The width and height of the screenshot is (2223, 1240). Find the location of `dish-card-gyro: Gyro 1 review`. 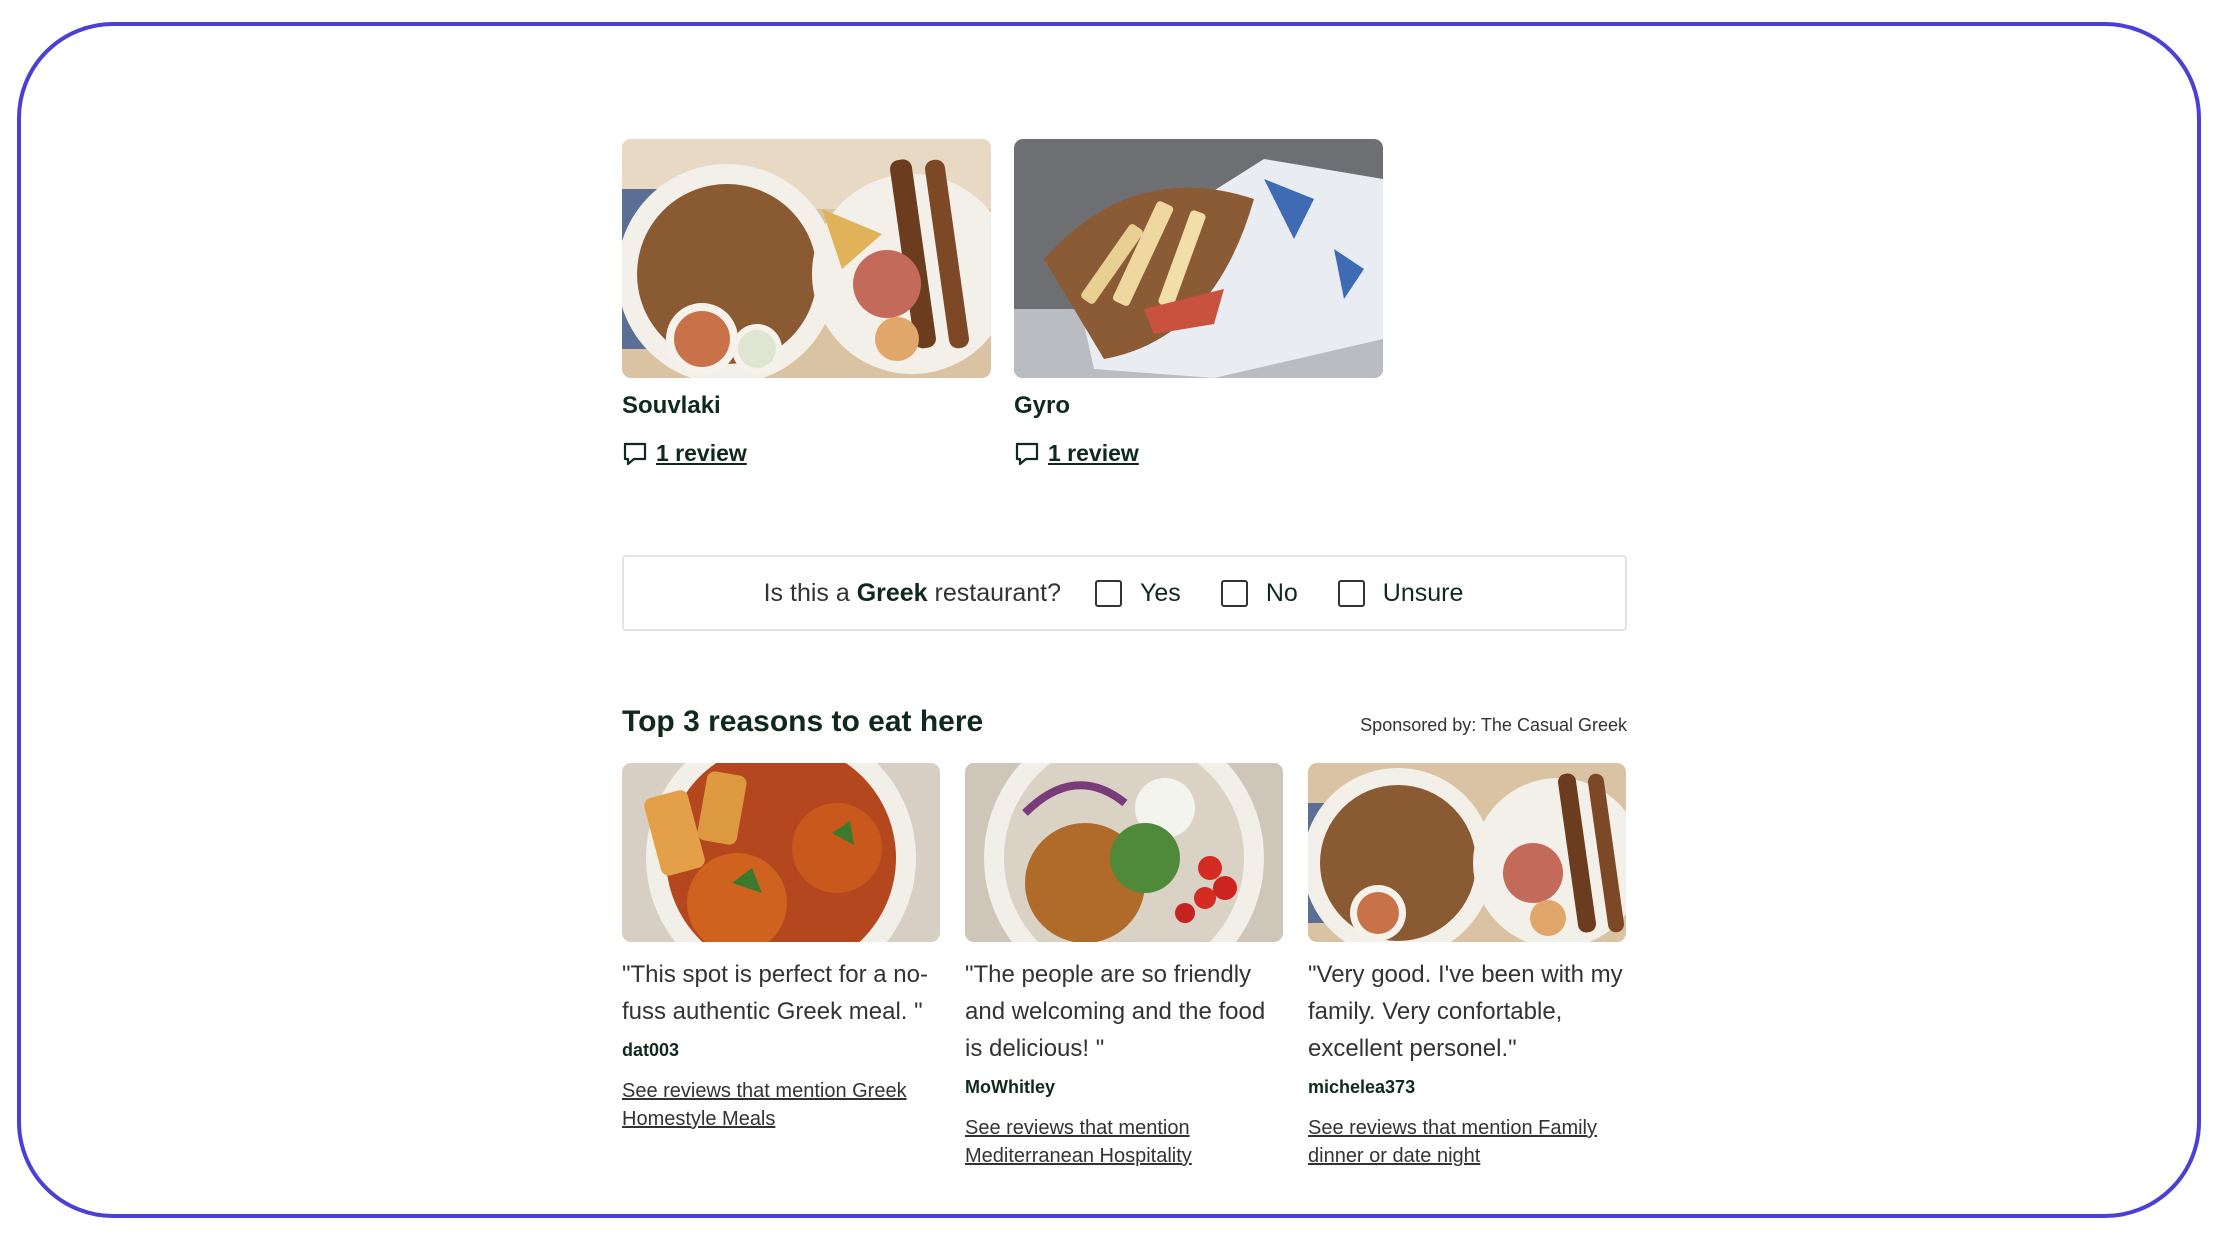

dish-card-gyro: Gyro 1 review is located at coordinates (1198, 303).